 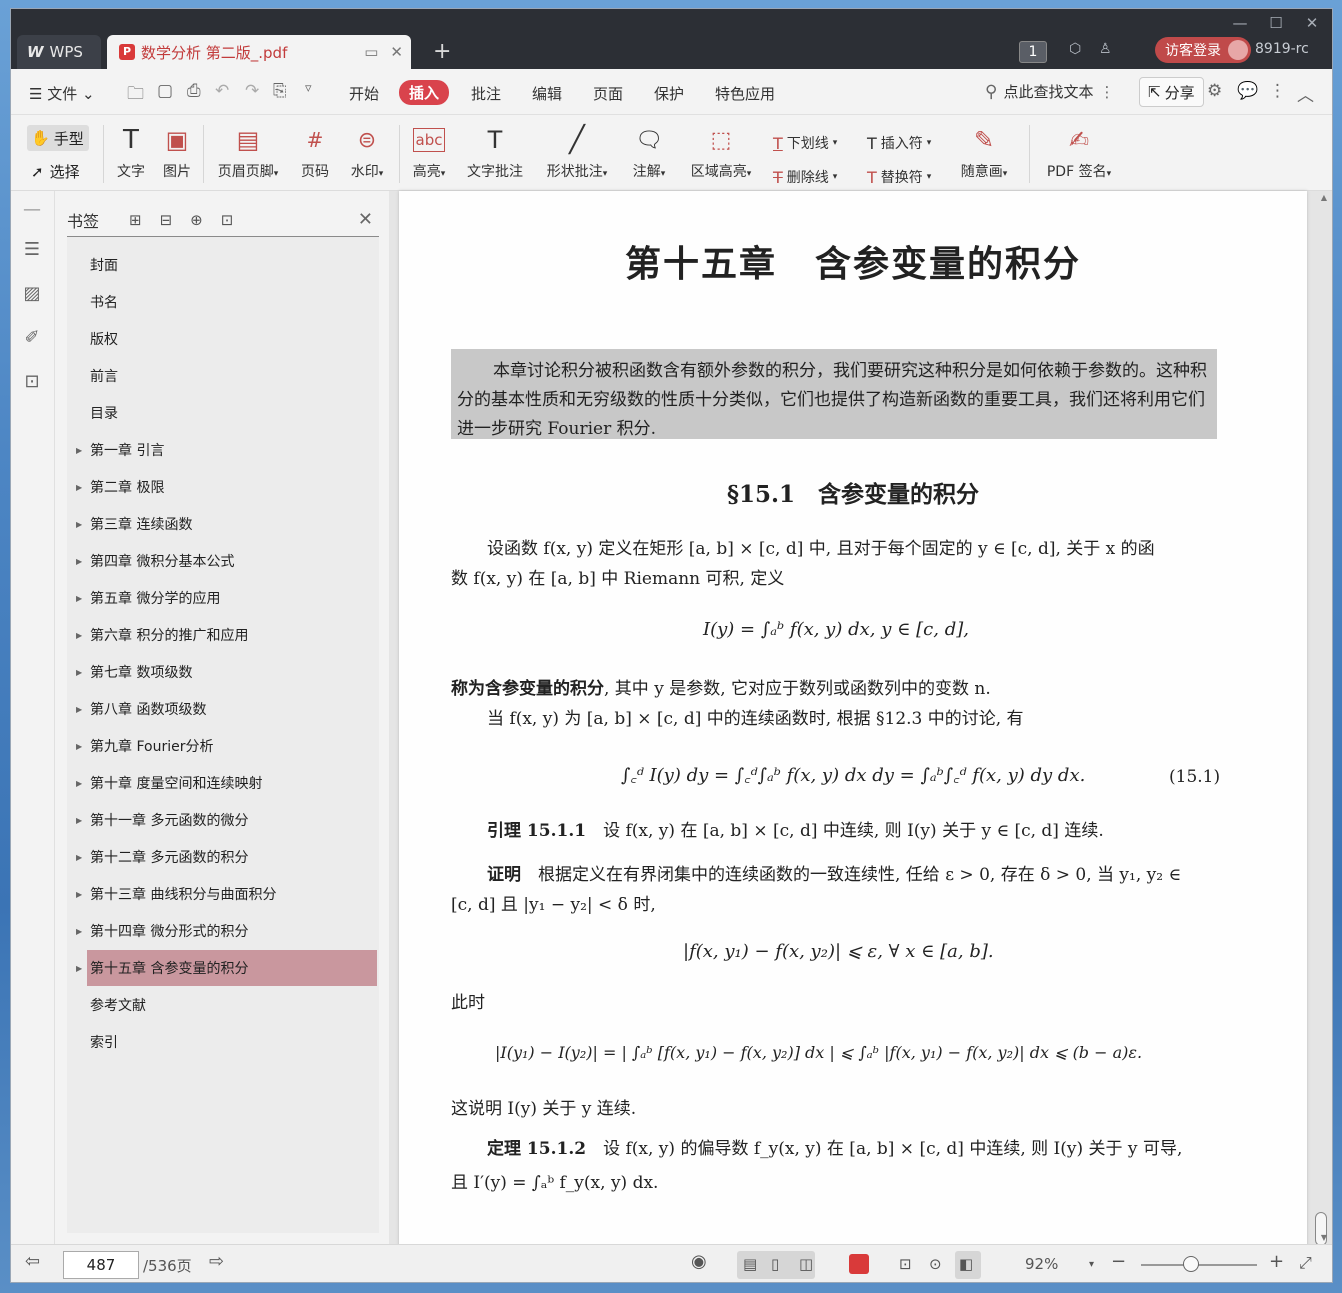 What do you see at coordinates (165, 91) in the screenshot?
I see `save-icon: ▢` at bounding box center [165, 91].